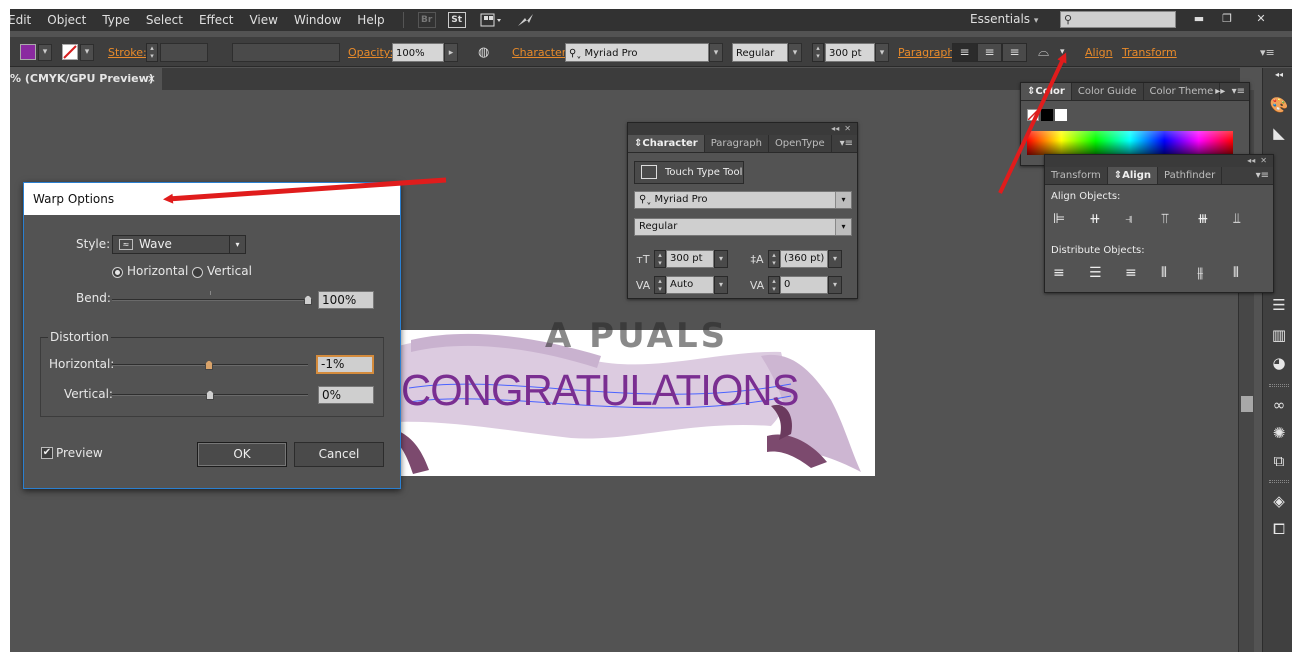  Describe the element at coordinates (317, 20) in the screenshot. I see `menu-window: Window` at that location.